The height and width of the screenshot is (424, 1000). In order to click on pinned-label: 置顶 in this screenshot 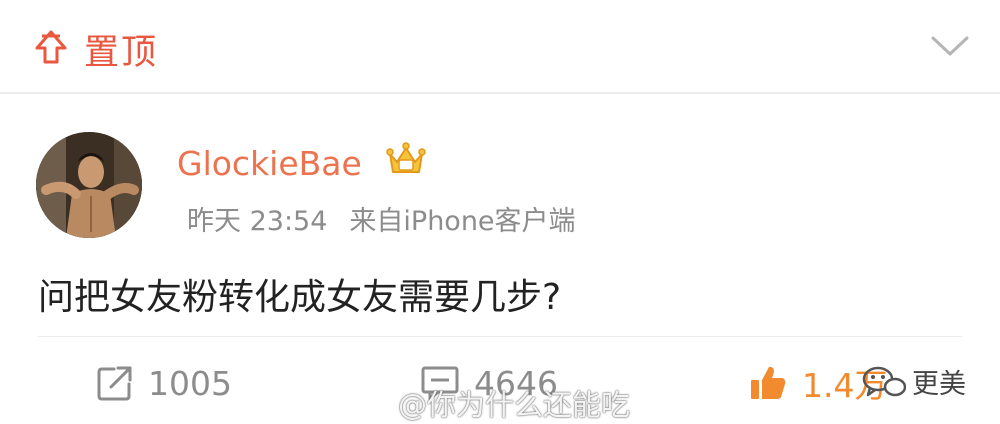, I will do `click(121, 53)`.